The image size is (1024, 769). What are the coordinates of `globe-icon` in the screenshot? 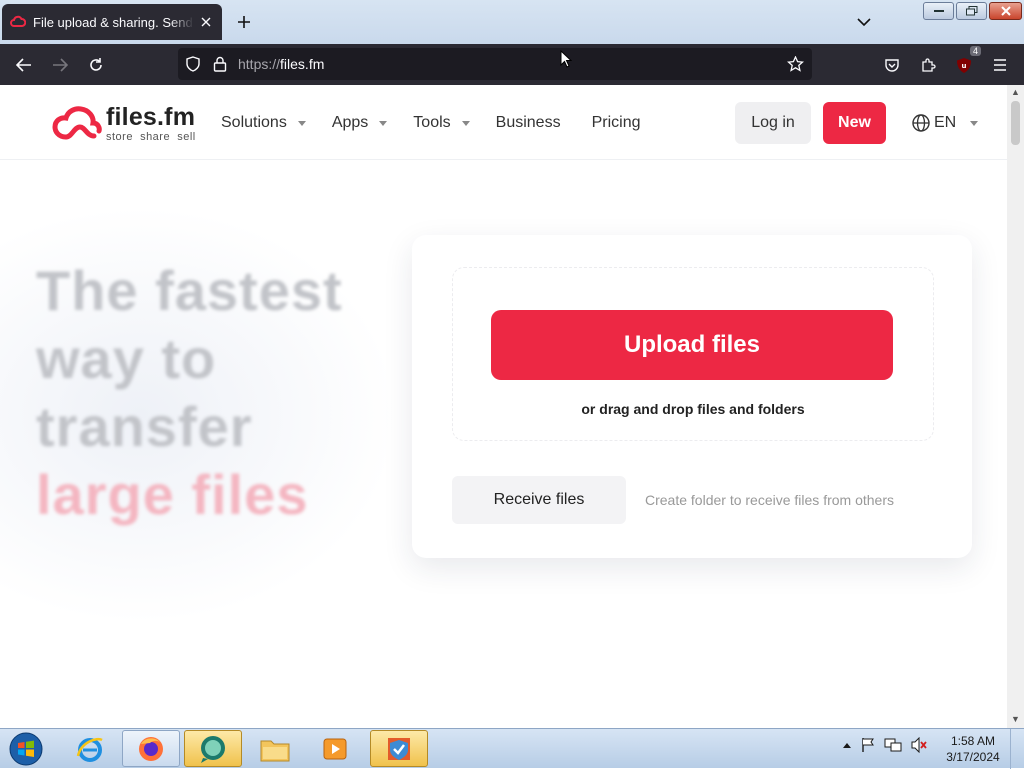 It's located at (921, 123).